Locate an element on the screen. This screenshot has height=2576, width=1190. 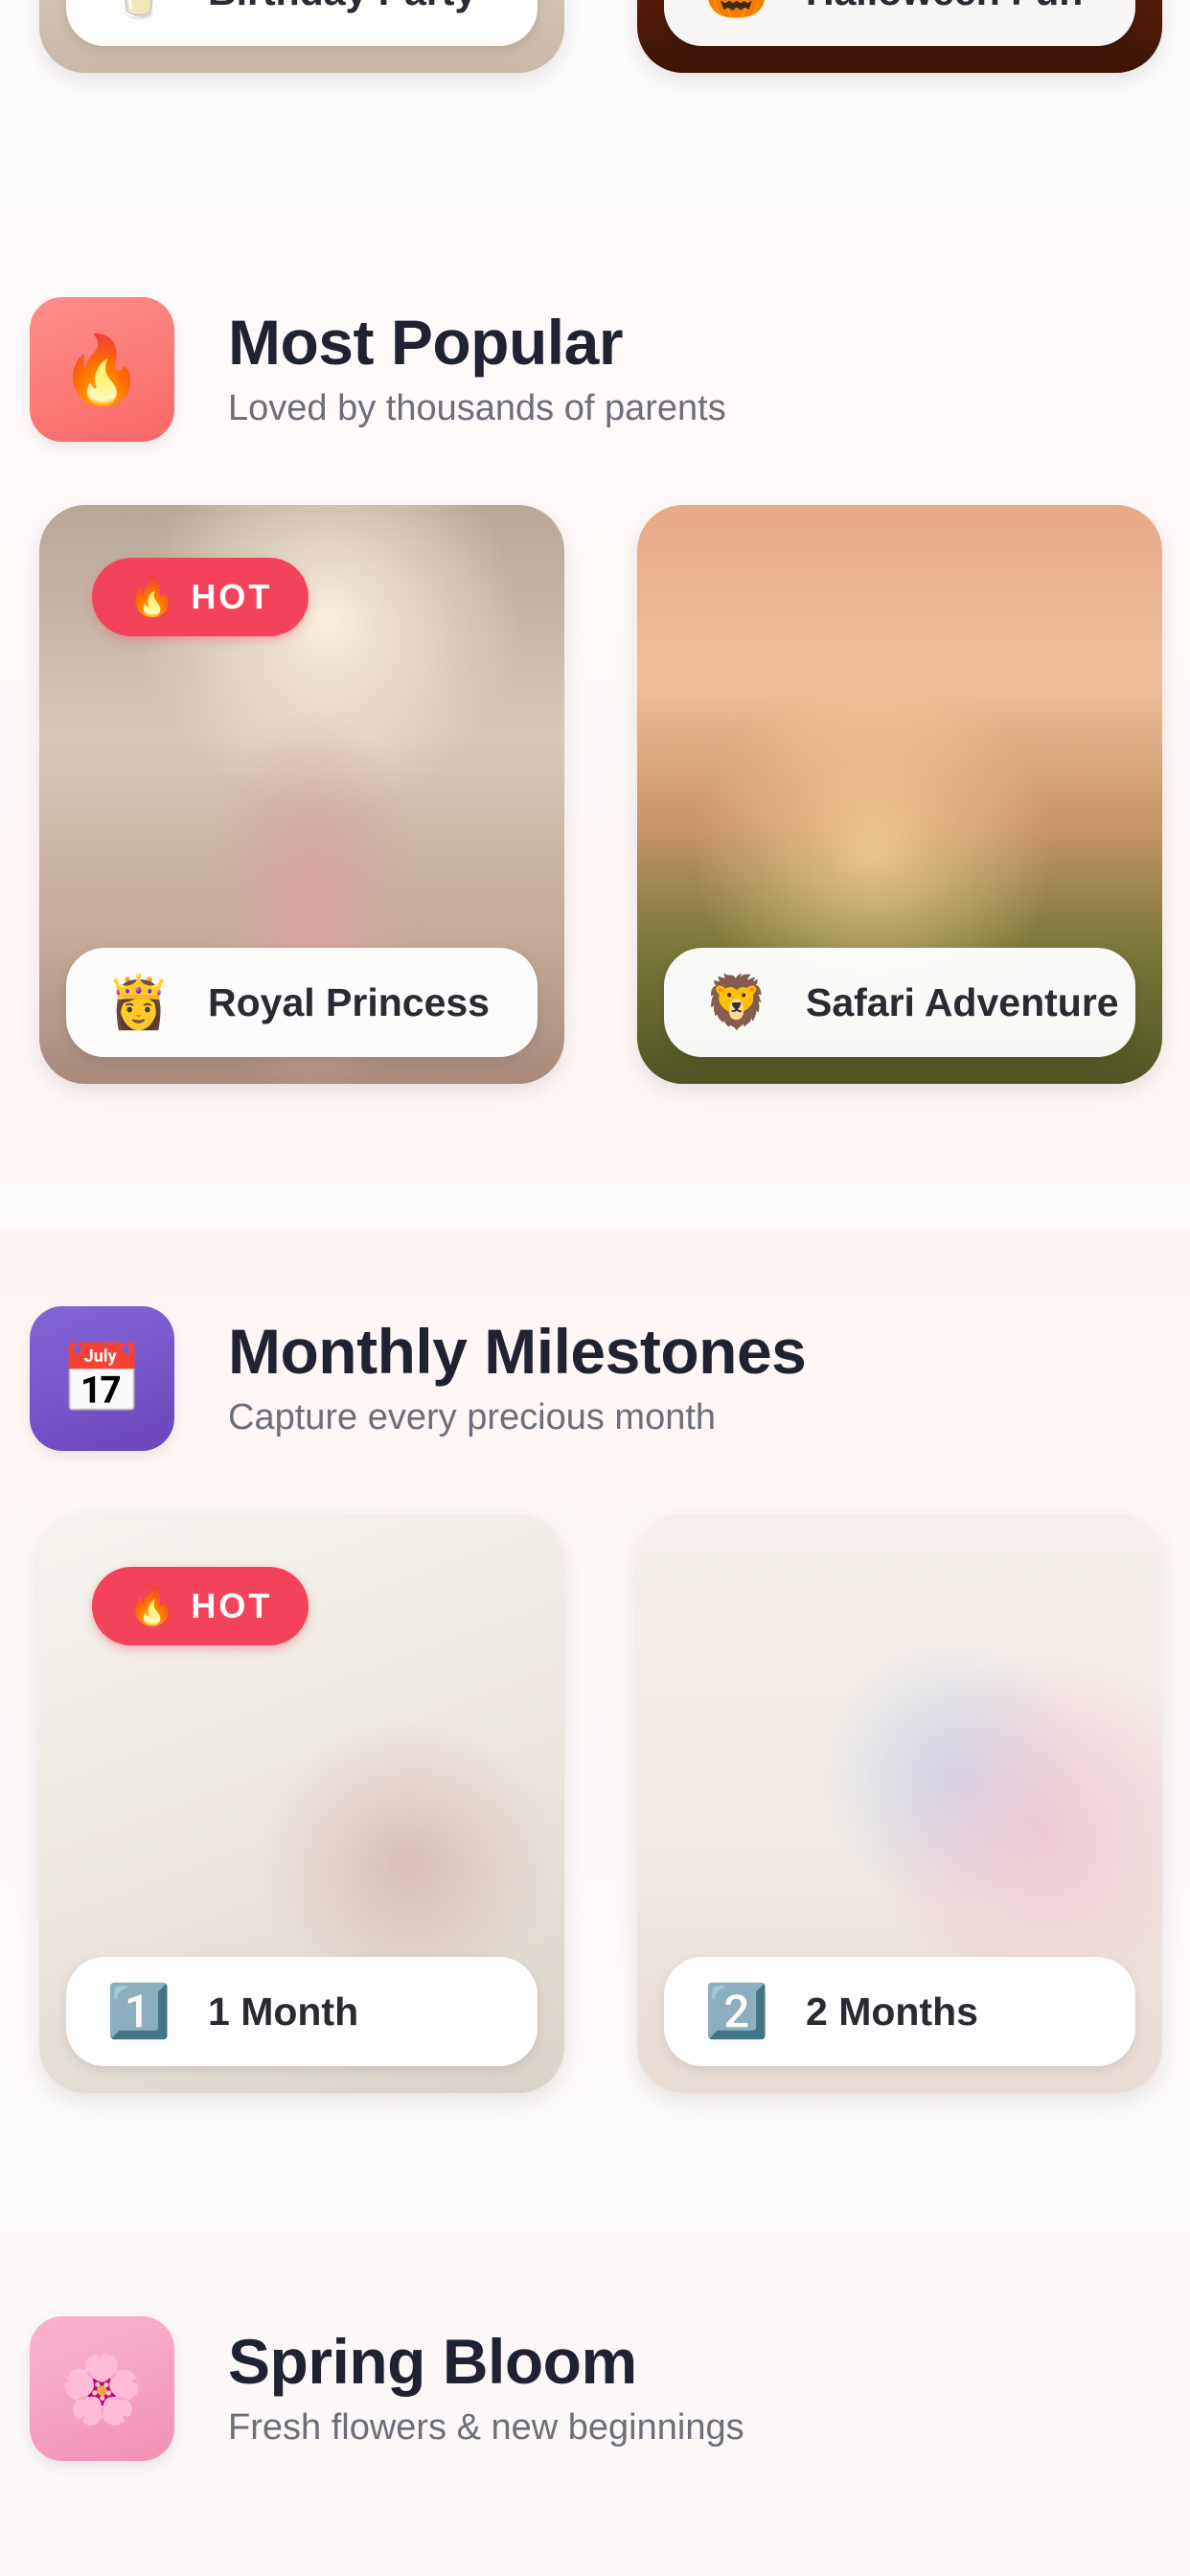
theme-name: Safari Adventure is located at coordinates (963, 1001).